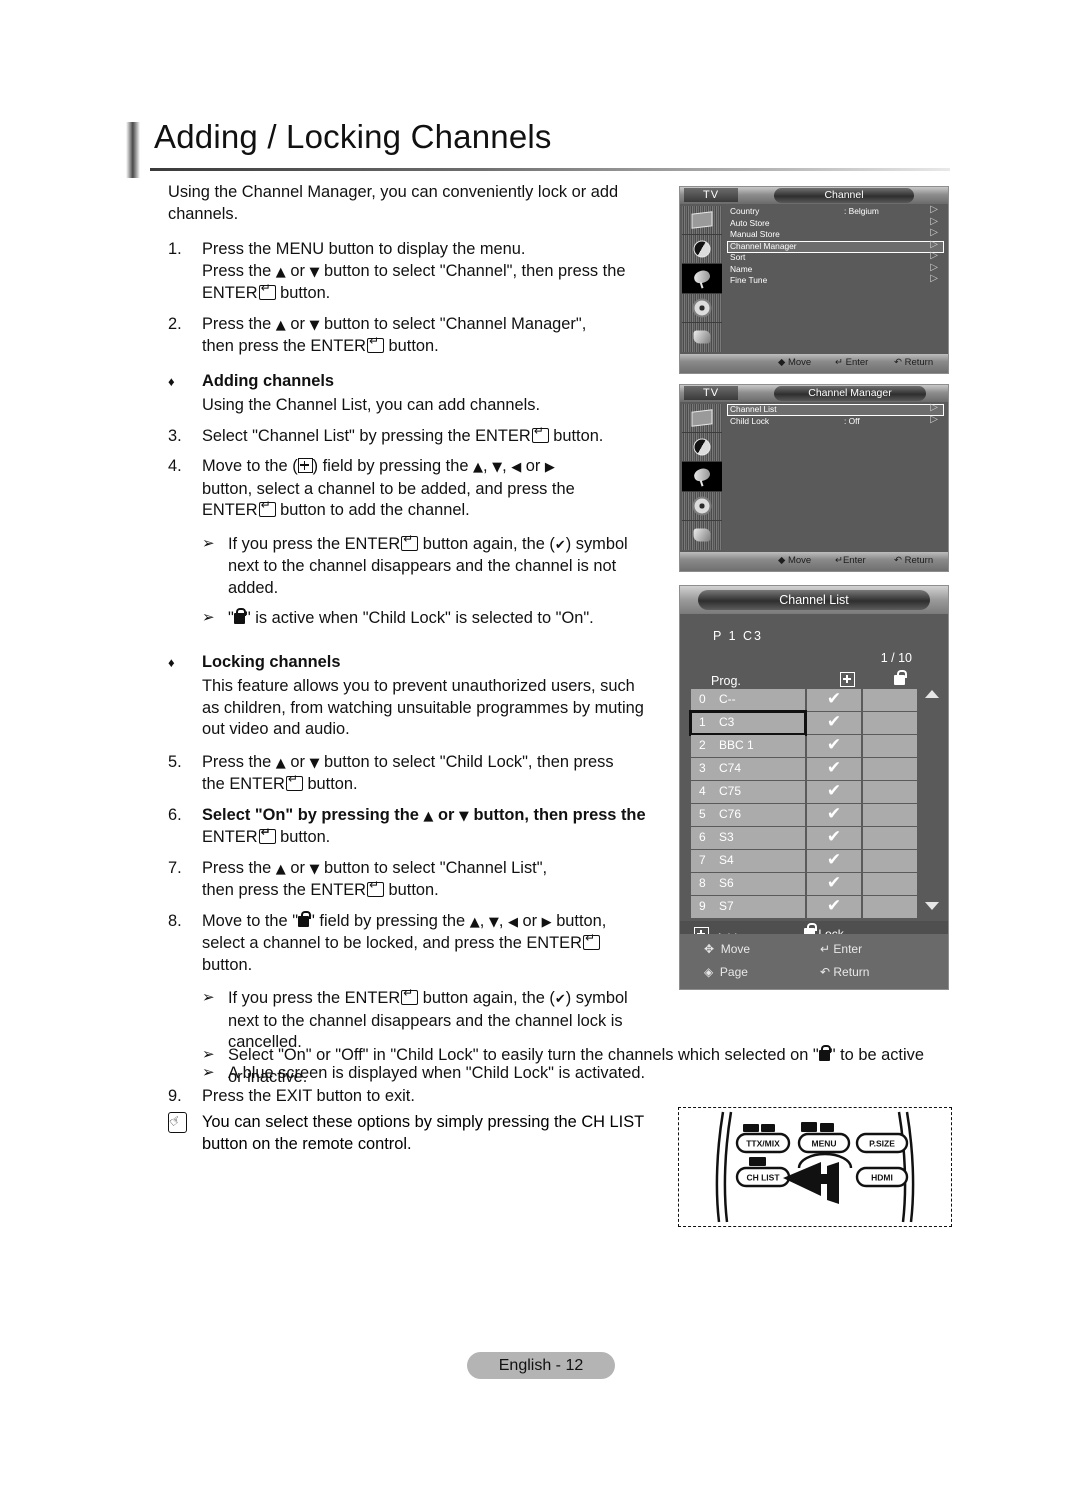  I want to click on table-row: 5 C76 ✔, so click(805, 815).